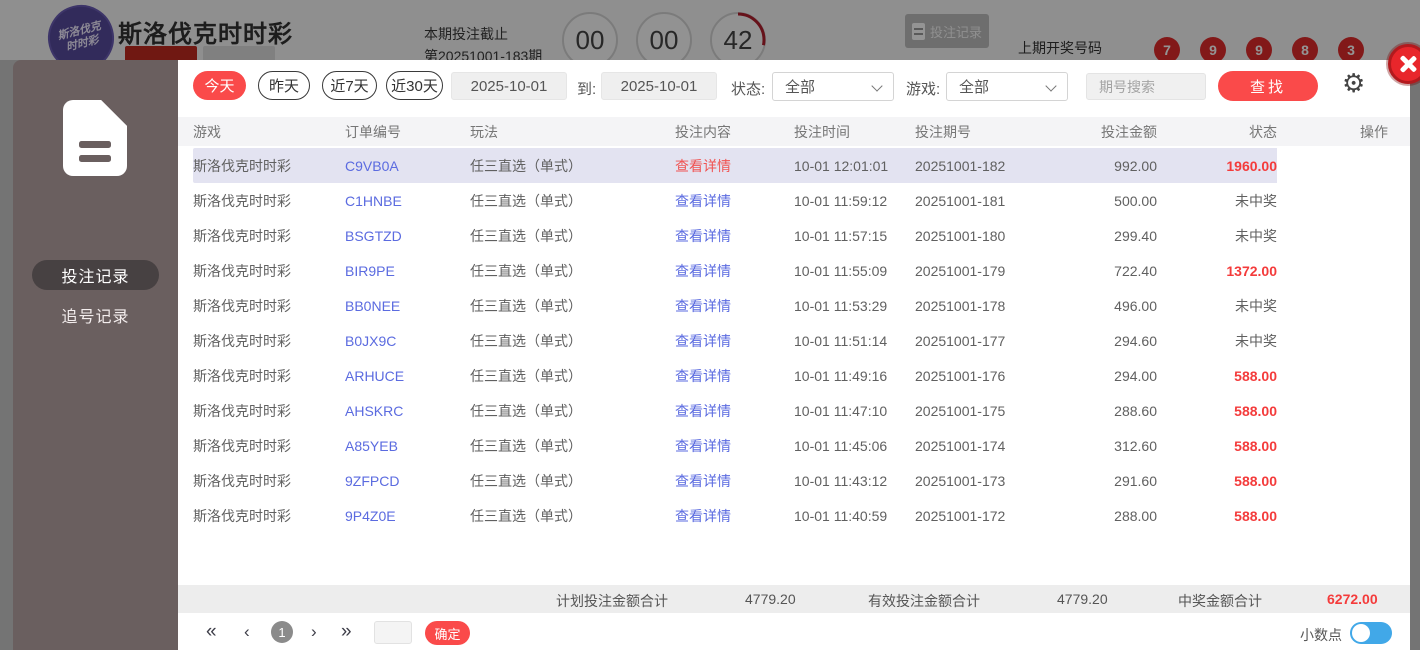 The image size is (1420, 650). I want to click on sidebar-item-bet-records: 投注记录, so click(95, 275).